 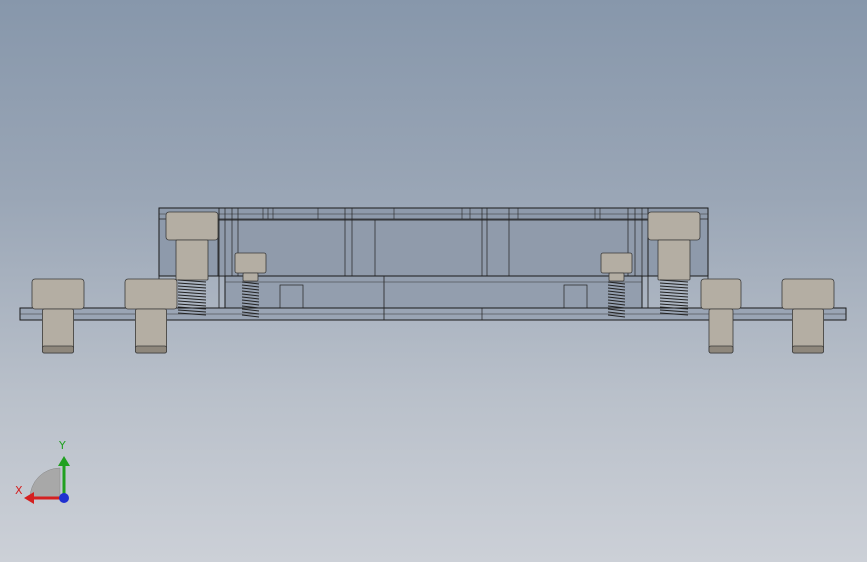 I want to click on x-axis-label: X, so click(x=19, y=490).